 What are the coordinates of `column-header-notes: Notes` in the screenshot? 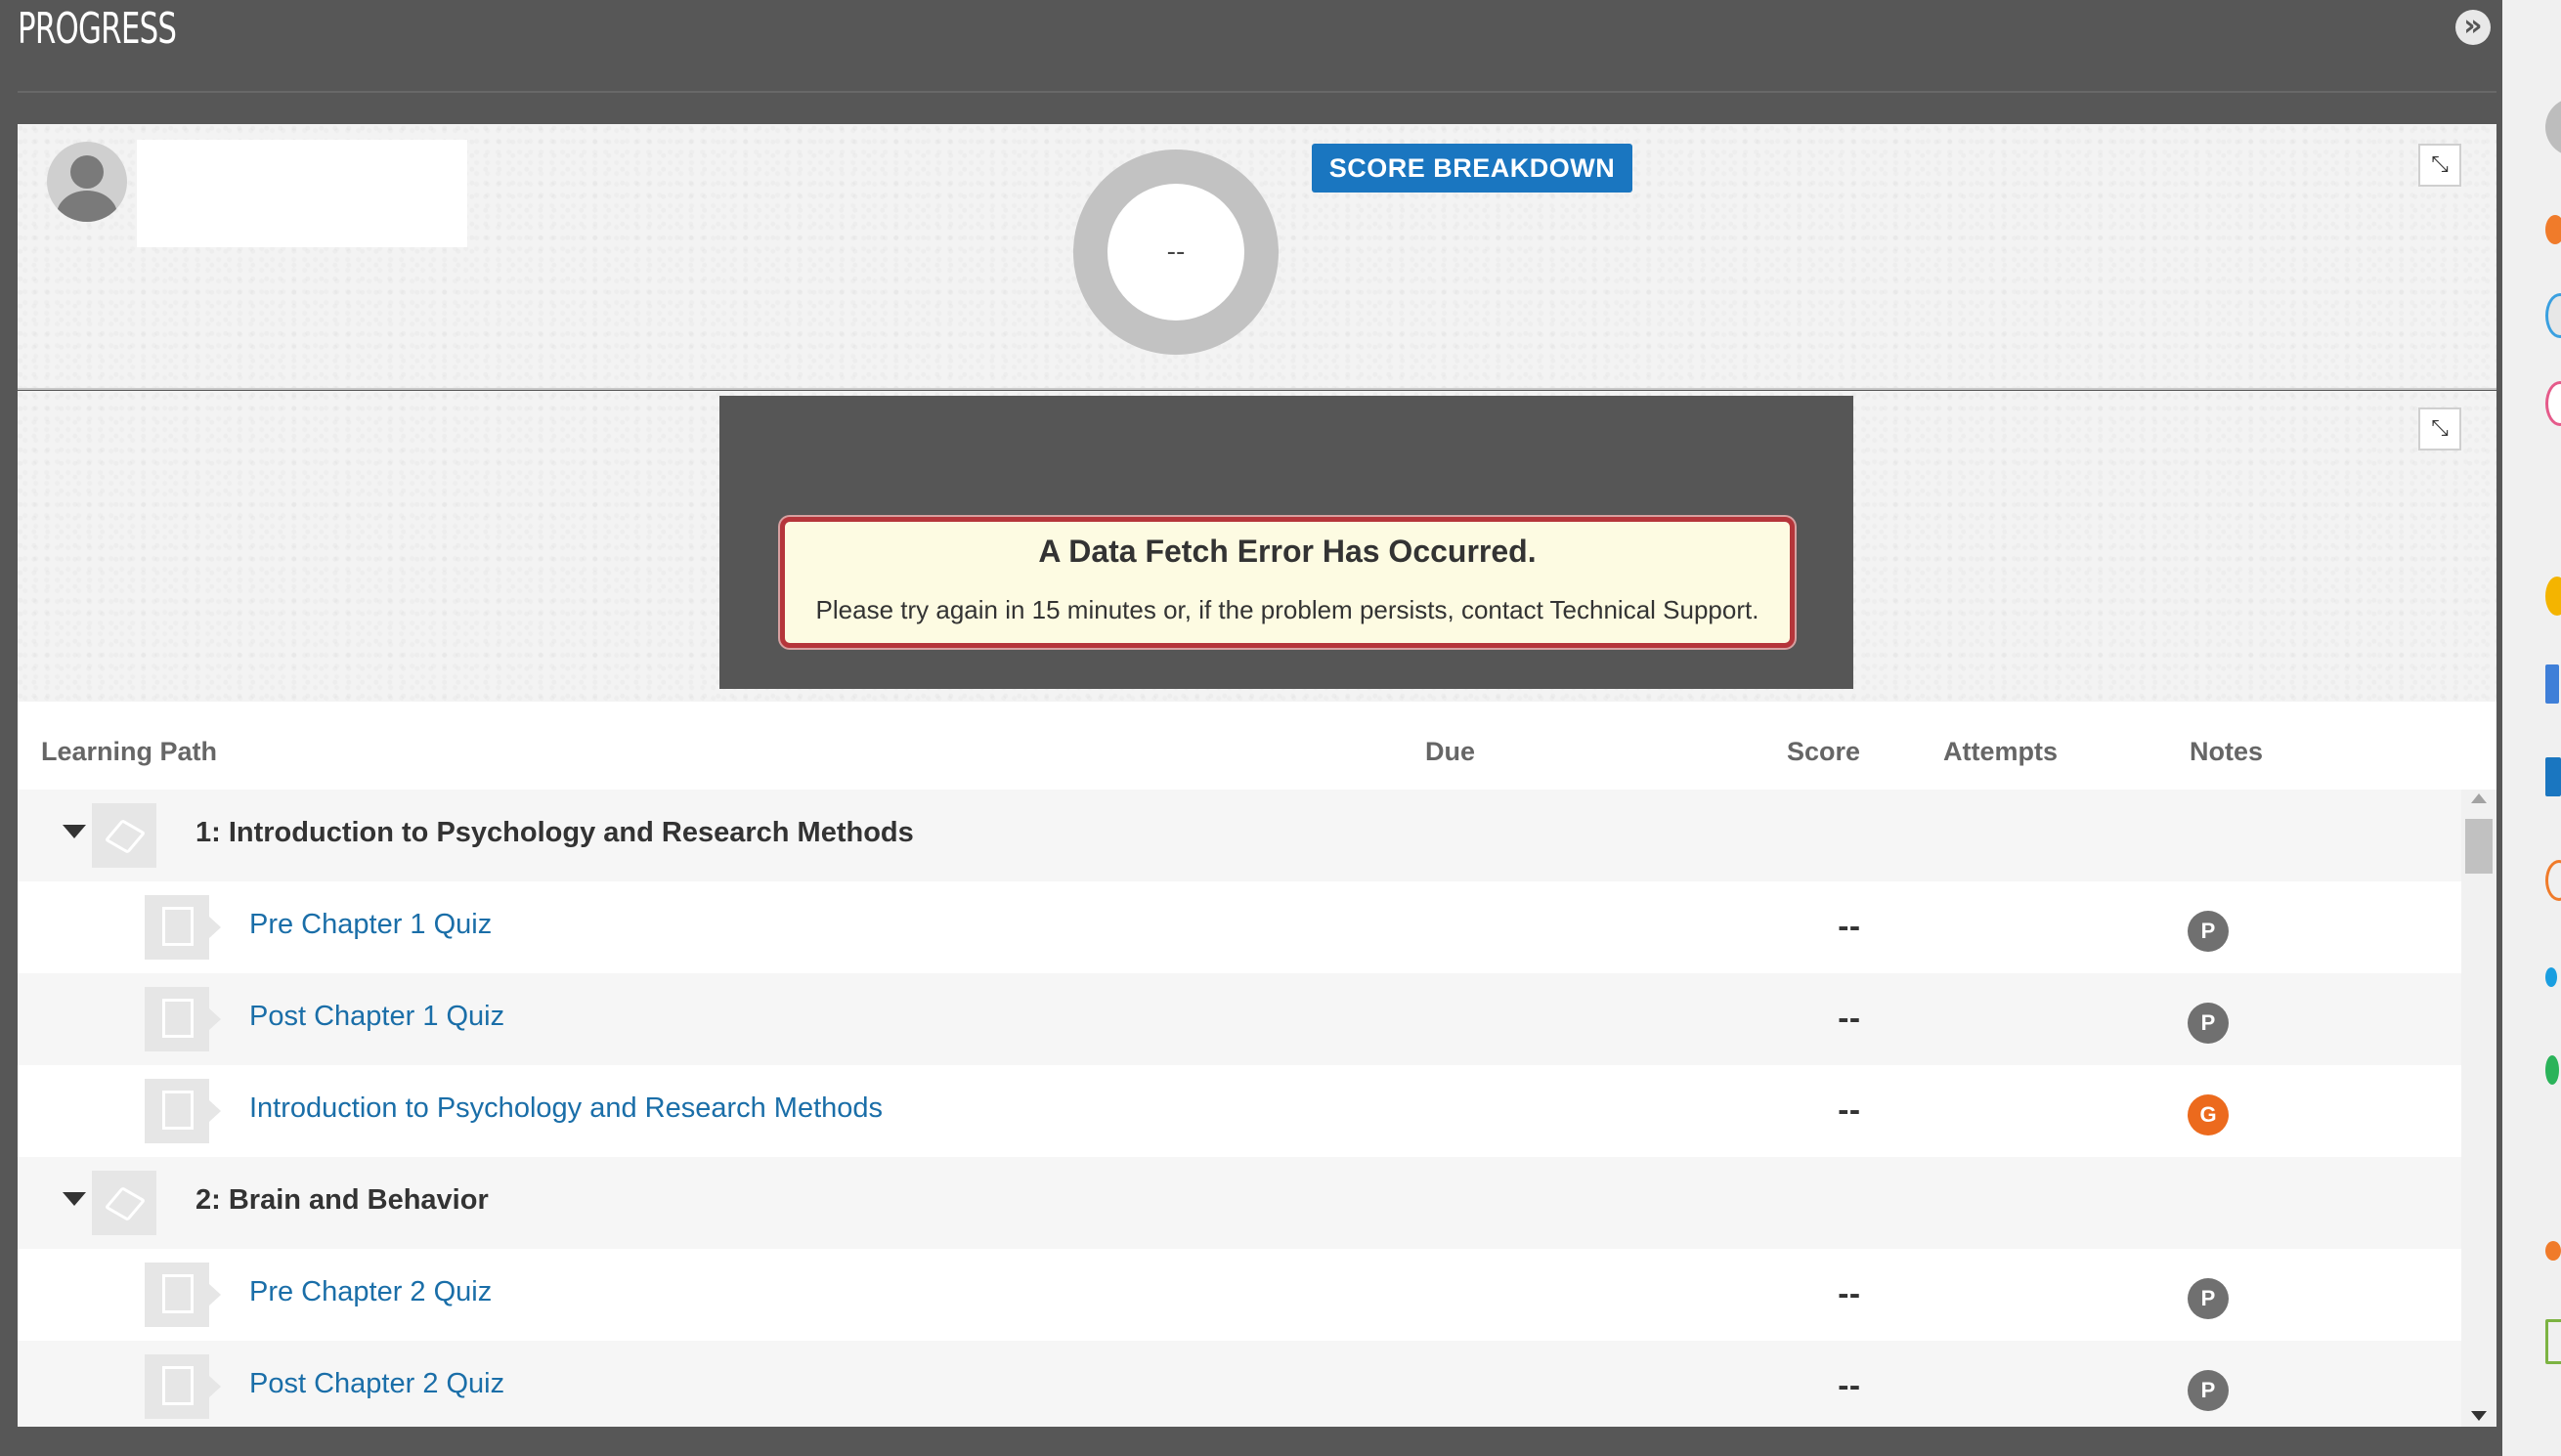 It's located at (2226, 752).